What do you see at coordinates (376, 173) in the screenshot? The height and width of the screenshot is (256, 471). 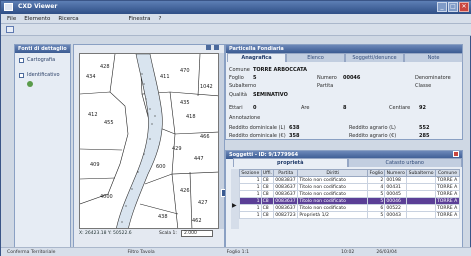 I see `col-header: Foglio` at bounding box center [376, 173].